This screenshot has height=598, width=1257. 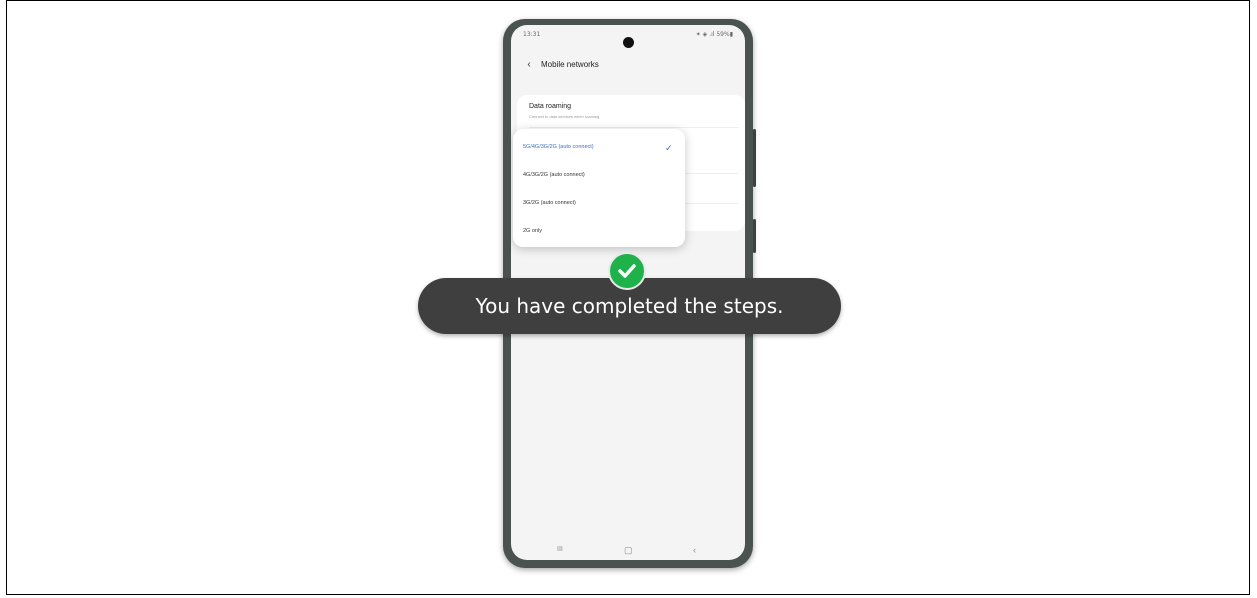 What do you see at coordinates (554, 175) in the screenshot?
I see `dropdown-option: 4G/3G/2G (auto connect)` at bounding box center [554, 175].